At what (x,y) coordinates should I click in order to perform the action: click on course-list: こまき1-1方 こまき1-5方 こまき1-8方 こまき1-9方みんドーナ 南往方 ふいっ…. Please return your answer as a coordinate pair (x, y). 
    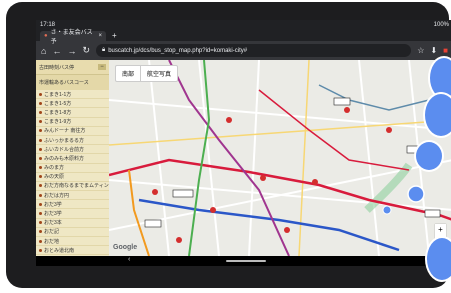
    Looking at the image, I should click on (72, 173).